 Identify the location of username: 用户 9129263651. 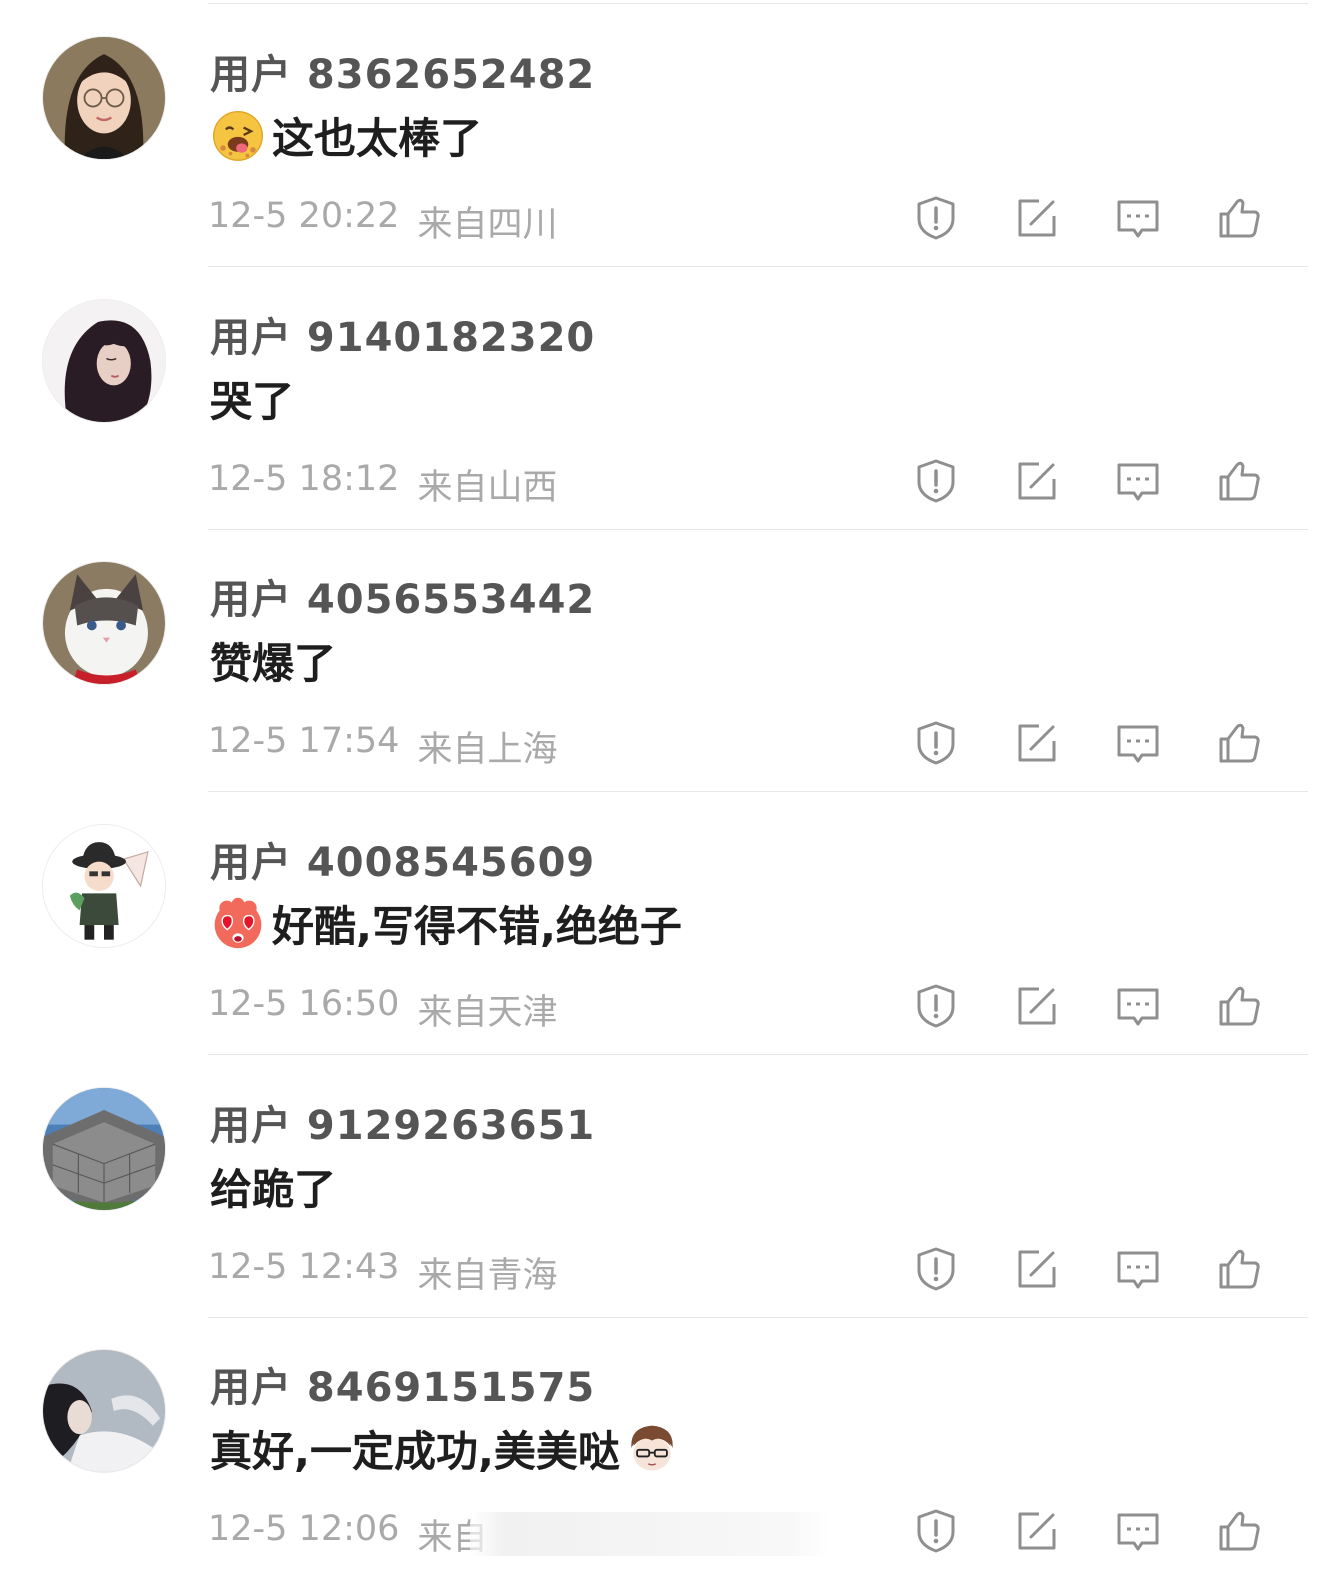
(402, 1122).